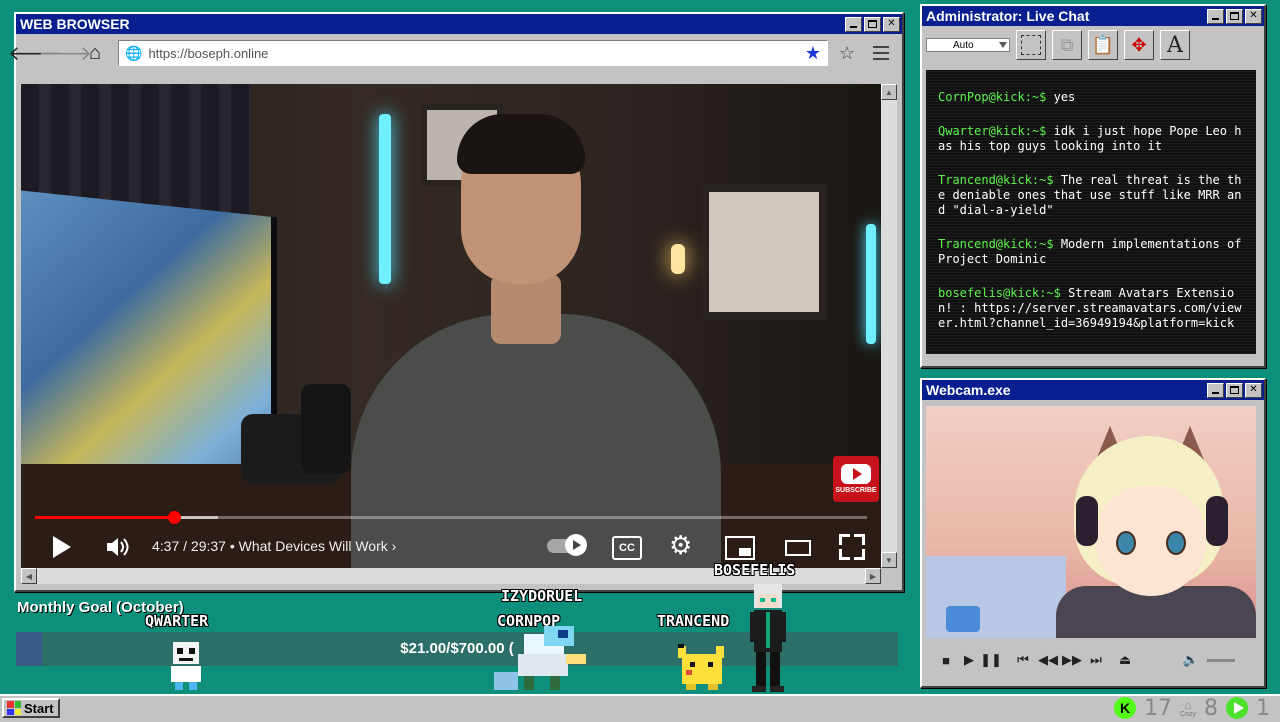 This screenshot has height=722, width=1280. I want to click on bosefelis-sprite, so click(768, 638).